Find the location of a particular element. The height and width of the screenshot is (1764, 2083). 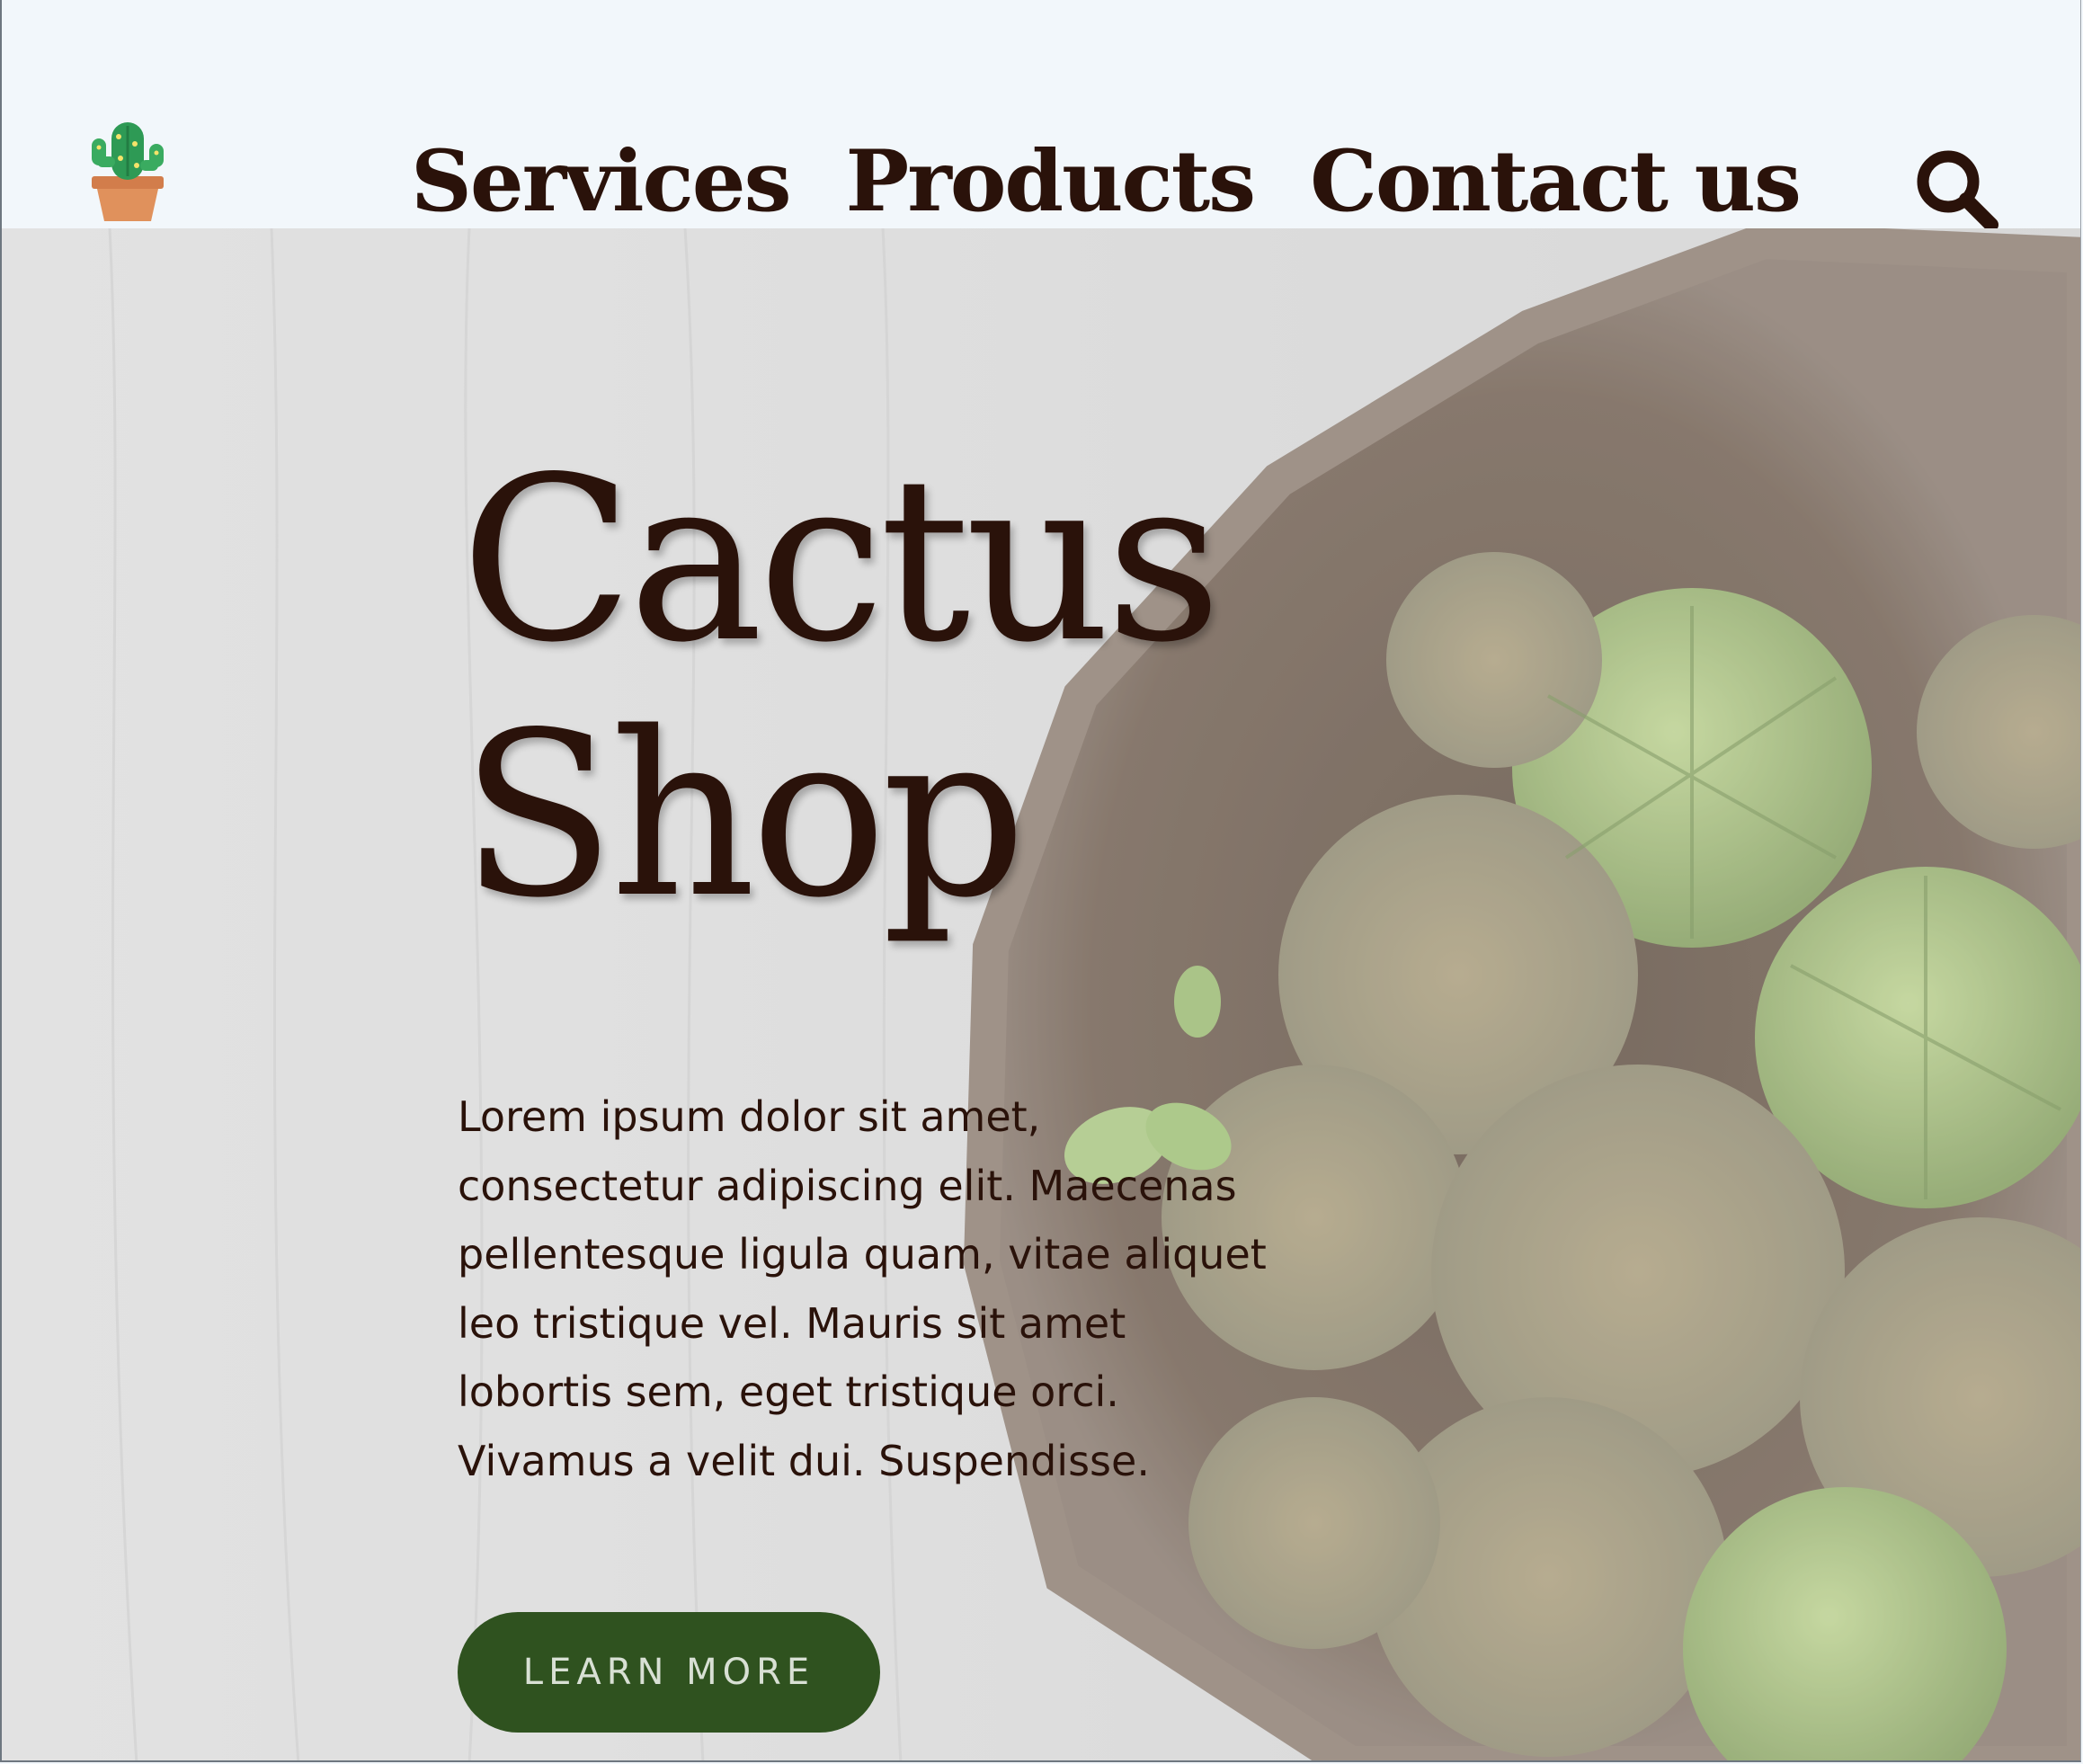

hero-title-line-2: Shop is located at coordinates (743, 816).